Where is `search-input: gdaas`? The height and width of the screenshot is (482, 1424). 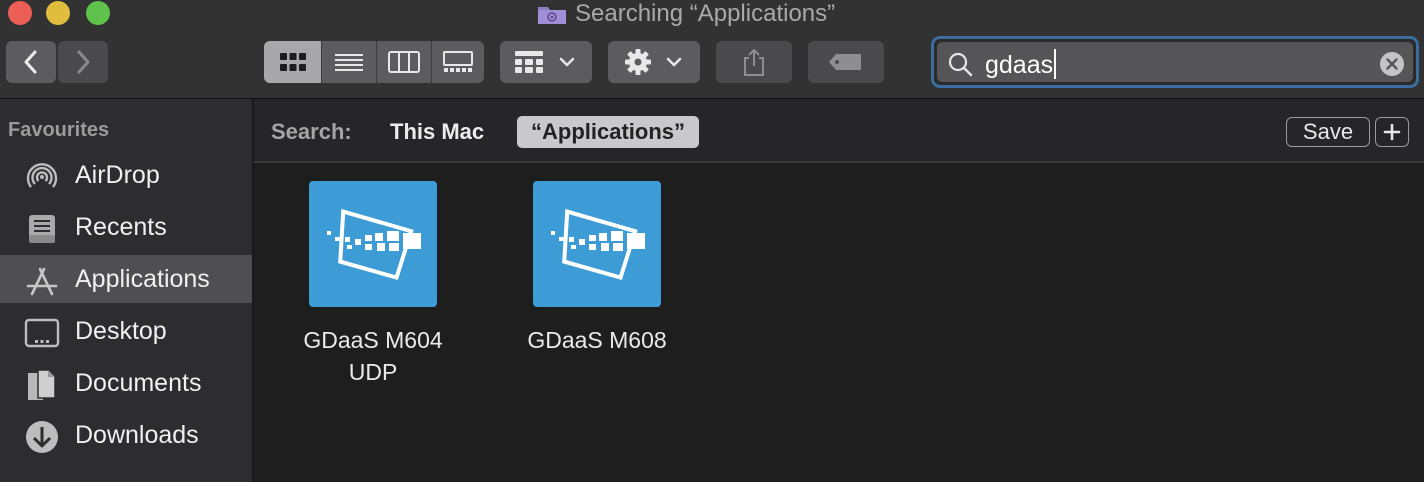
search-input: gdaas is located at coordinates (1021, 64).